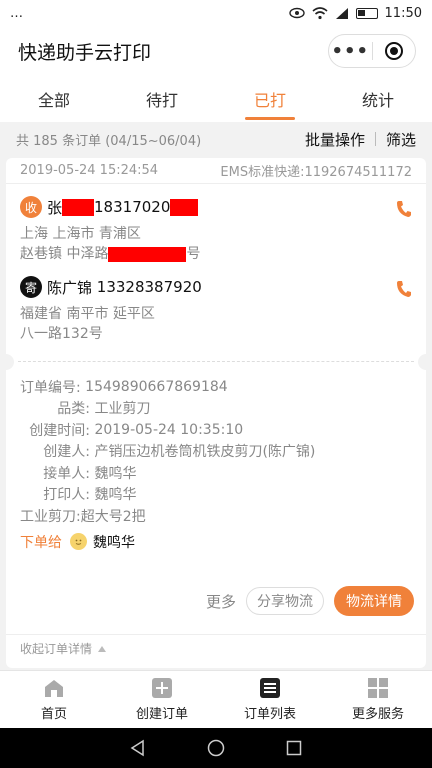  I want to click on more-menu-button: •••, so click(350, 51).